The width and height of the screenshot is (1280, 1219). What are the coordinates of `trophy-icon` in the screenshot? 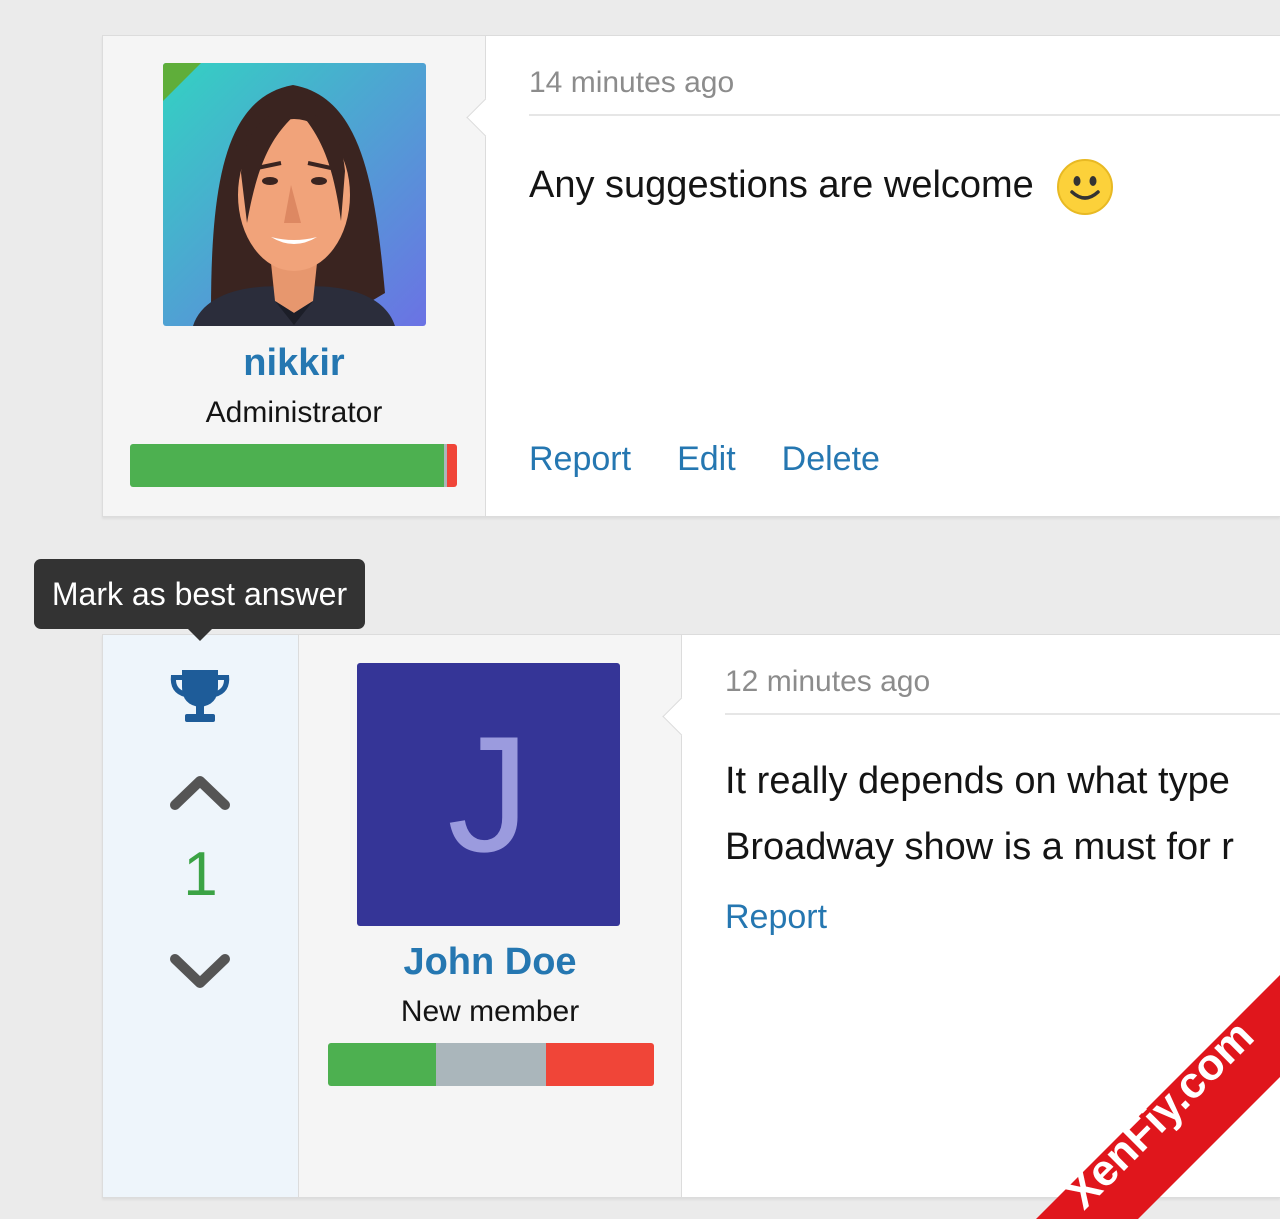 It's located at (200, 696).